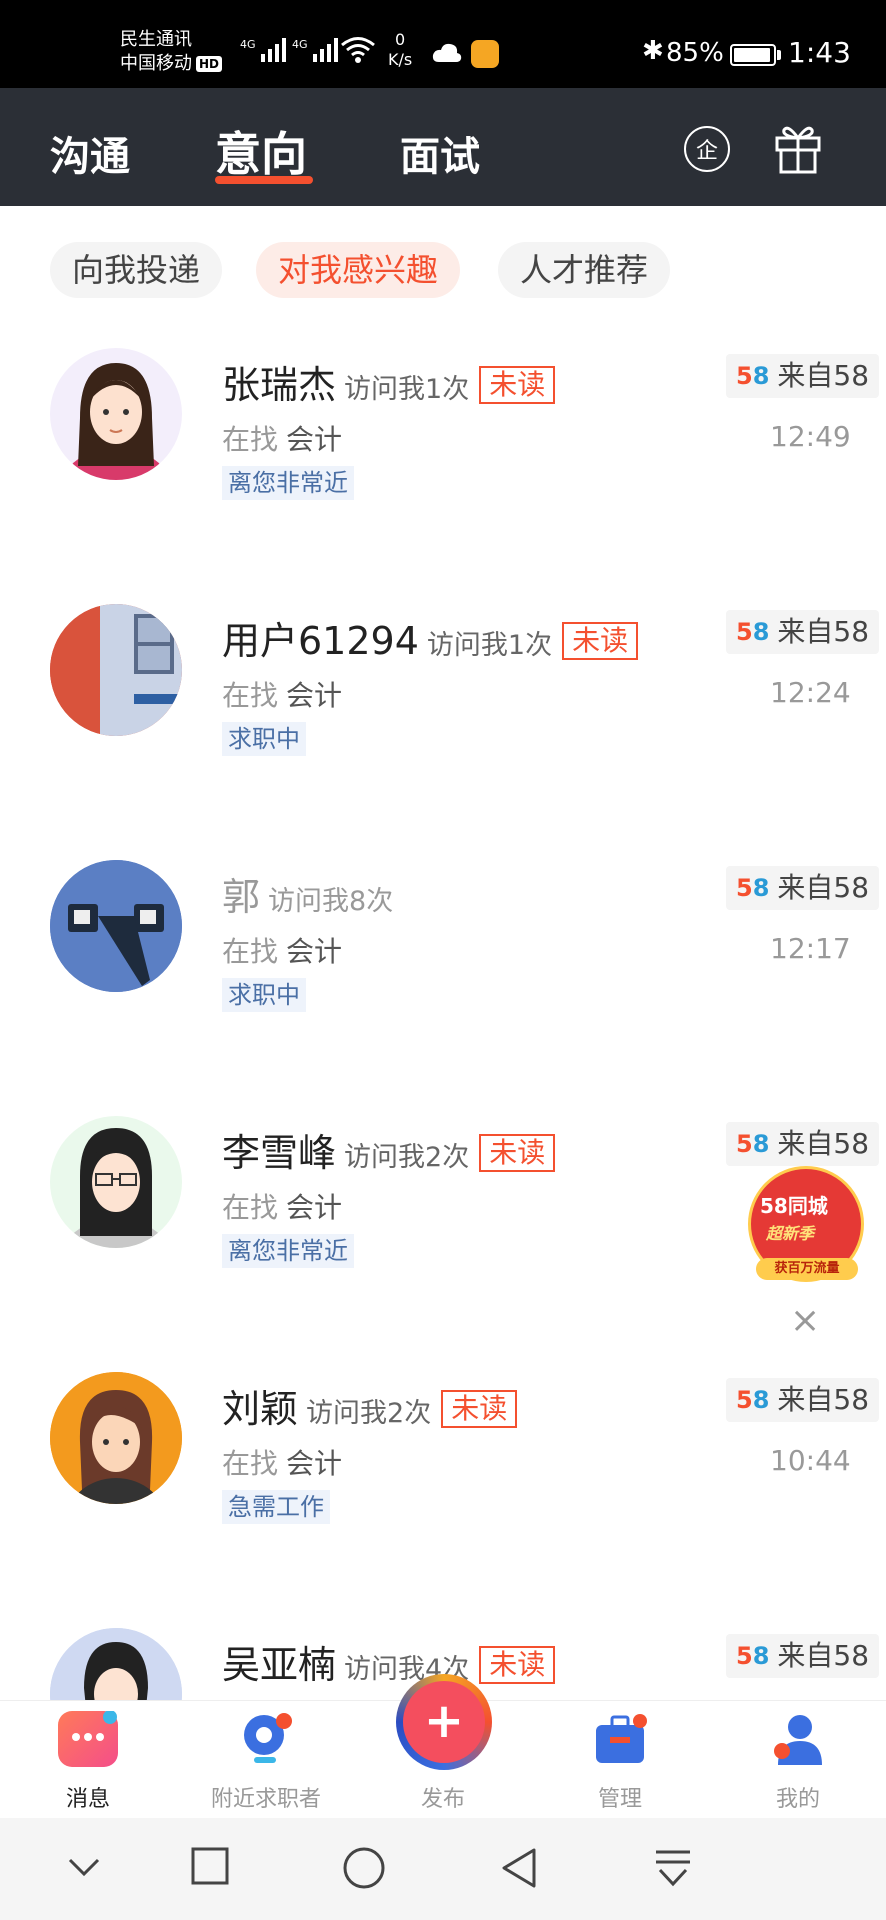 Image resolution: width=886 pixels, height=1920 pixels. What do you see at coordinates (279, 385) in the screenshot?
I see `name-text: 张瑞杰` at bounding box center [279, 385].